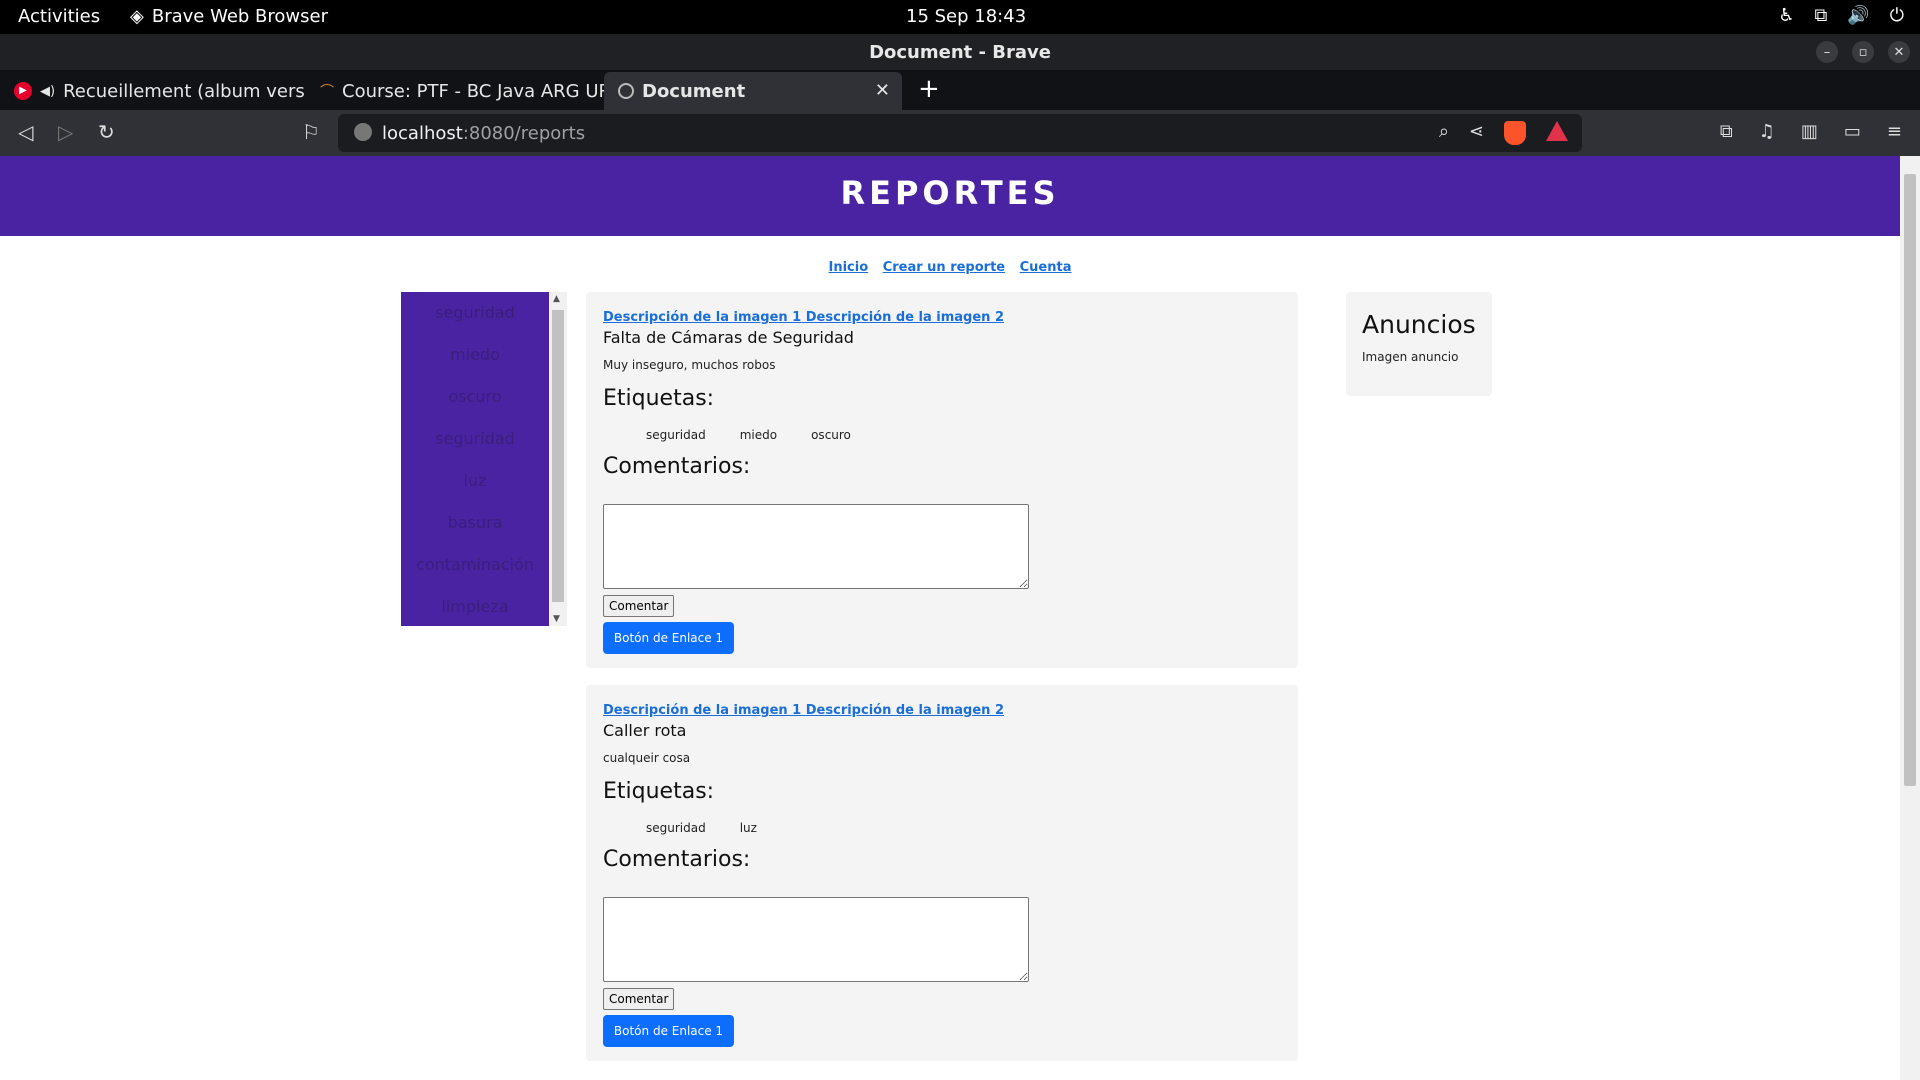 The height and width of the screenshot is (1080, 1920). What do you see at coordinates (849, 267) in the screenshot?
I see `nav-link-inicio: Inicio` at bounding box center [849, 267].